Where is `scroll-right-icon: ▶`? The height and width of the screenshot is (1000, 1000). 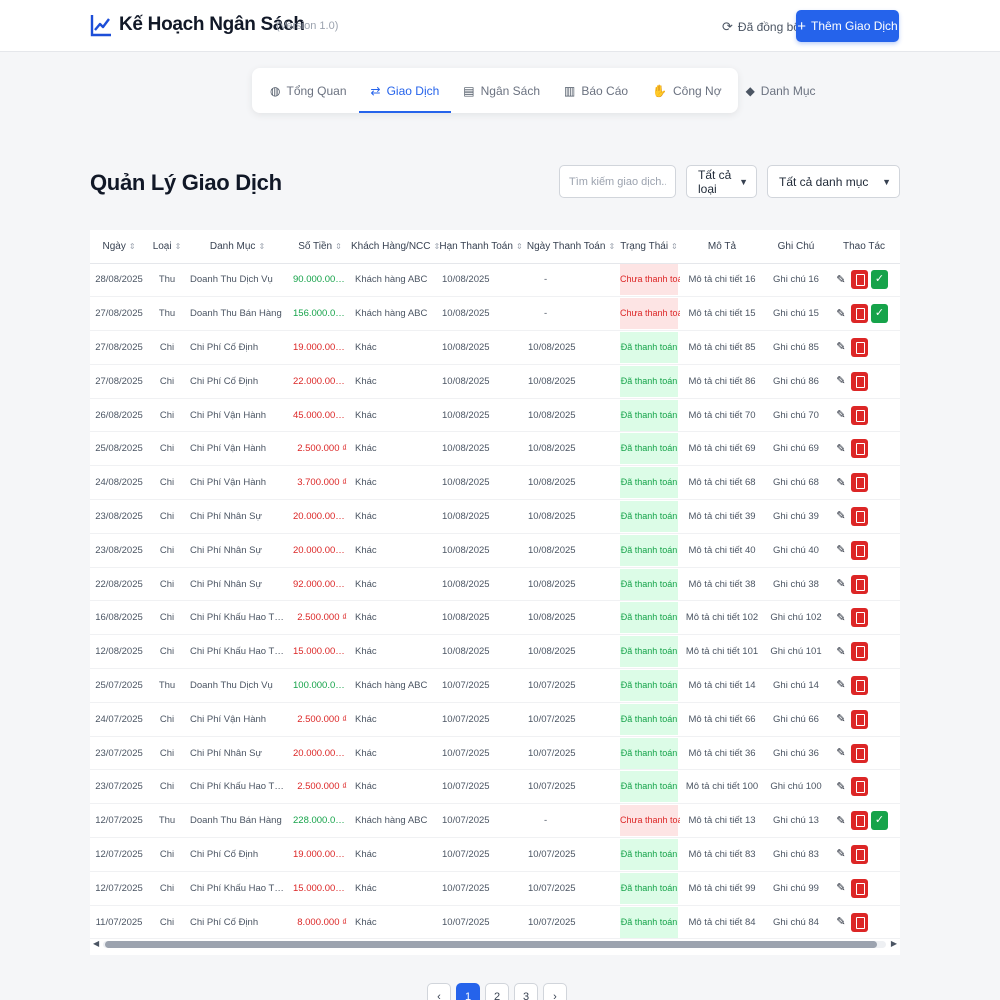 scroll-right-icon: ▶ is located at coordinates (894, 943).